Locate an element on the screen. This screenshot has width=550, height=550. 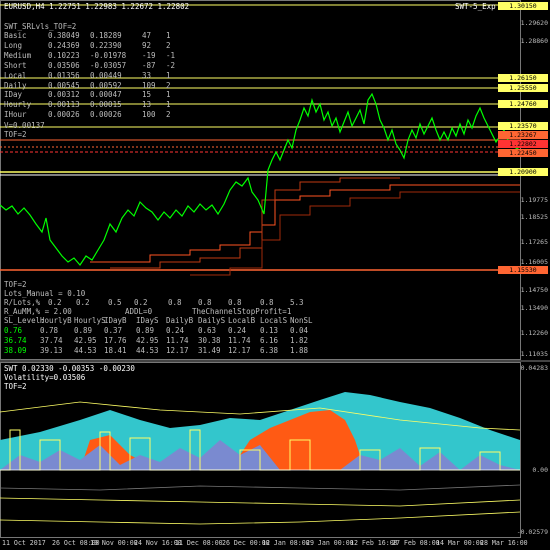
sl-row2-cell: 1.82 is located at coordinates (299, 340).